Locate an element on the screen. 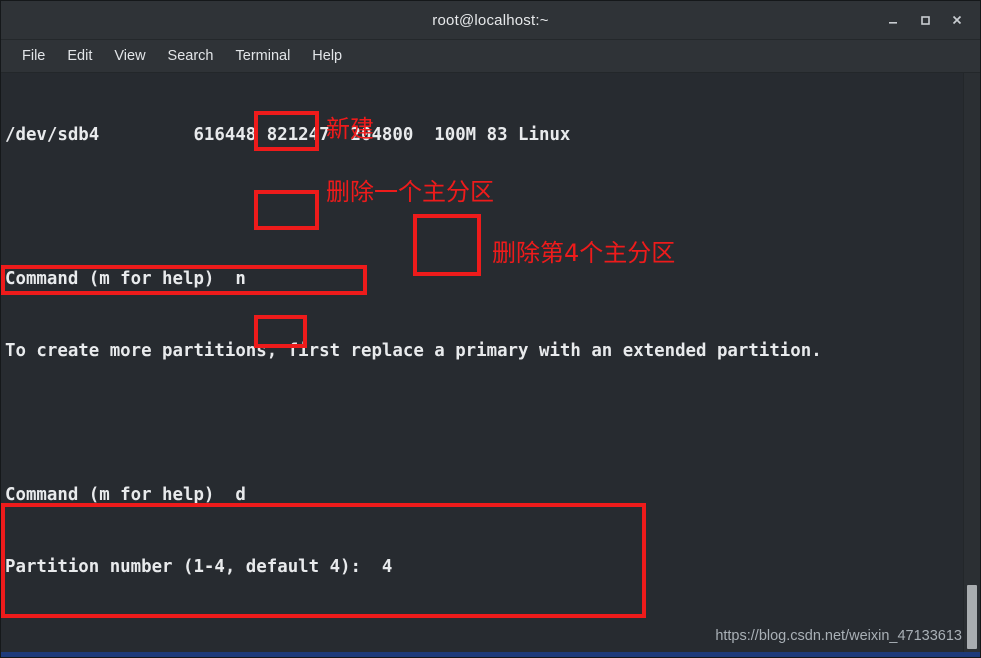  minimize-icon is located at coordinates (893, 20).